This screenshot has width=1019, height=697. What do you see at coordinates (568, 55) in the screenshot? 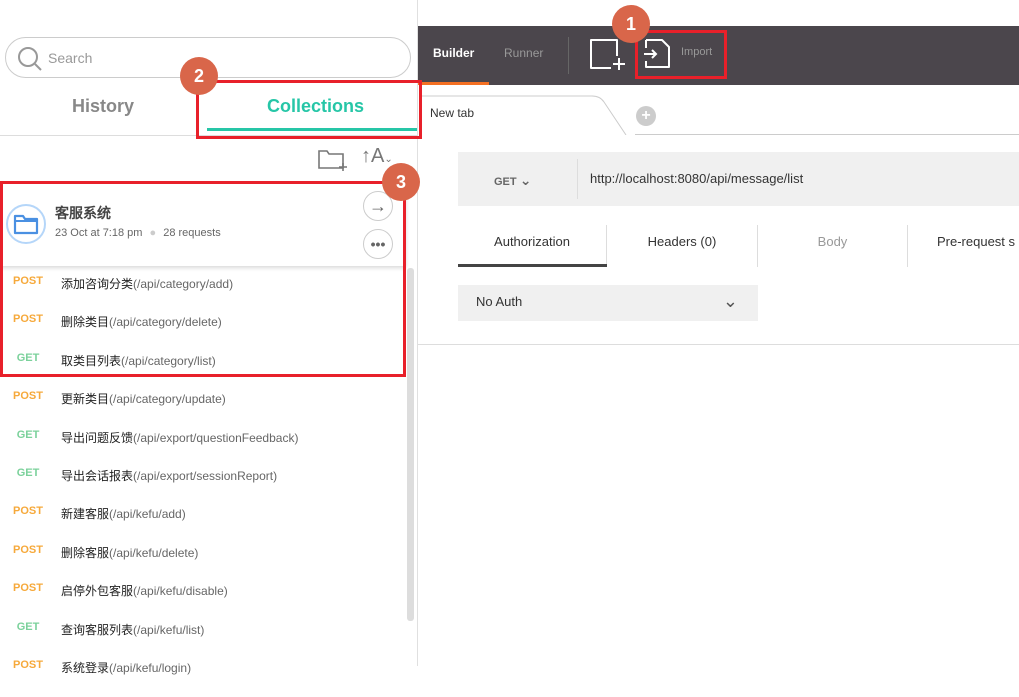
I see `toolbar-divider` at bounding box center [568, 55].